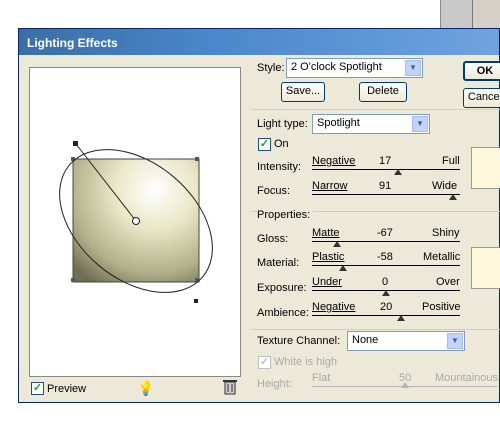  What do you see at coordinates (273, 239) in the screenshot?
I see `gloss-label: Gloss:` at bounding box center [273, 239].